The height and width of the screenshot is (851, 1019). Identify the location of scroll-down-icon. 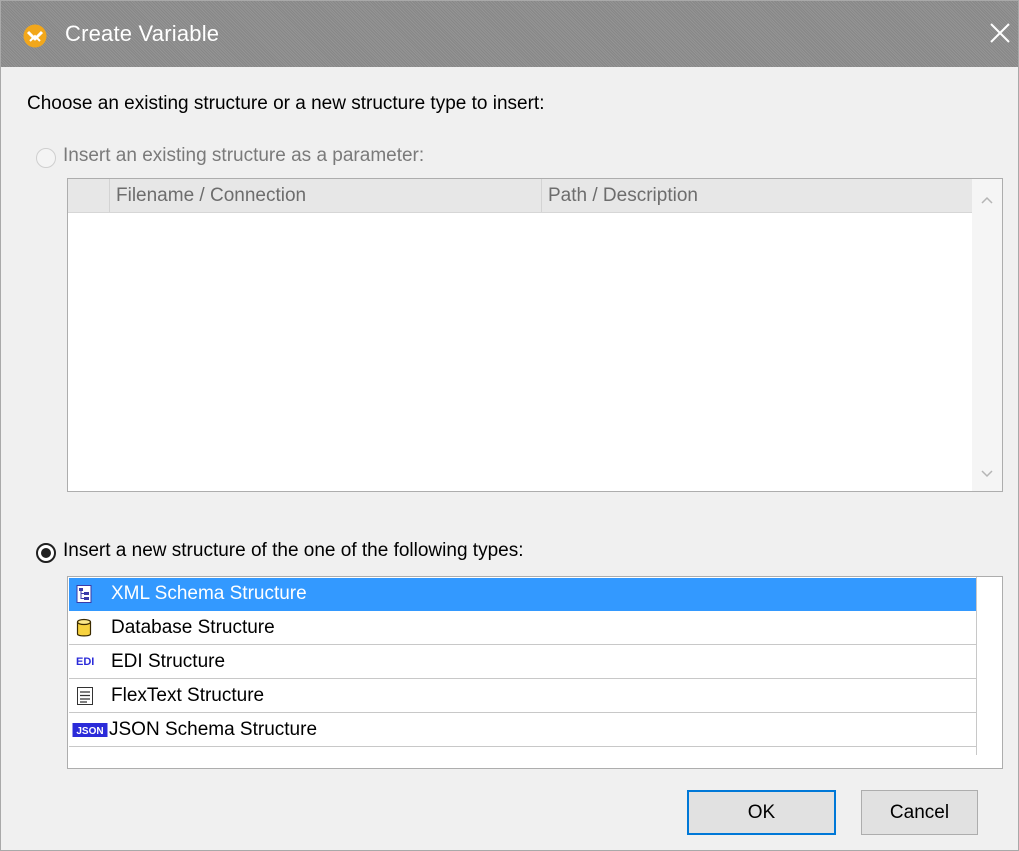
(987, 474).